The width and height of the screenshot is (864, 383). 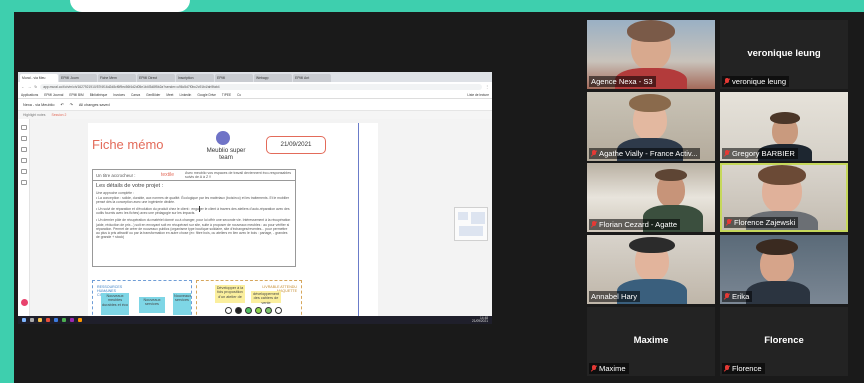 I want to click on browser-tab: EPMI Direct, so click(x=156, y=78).